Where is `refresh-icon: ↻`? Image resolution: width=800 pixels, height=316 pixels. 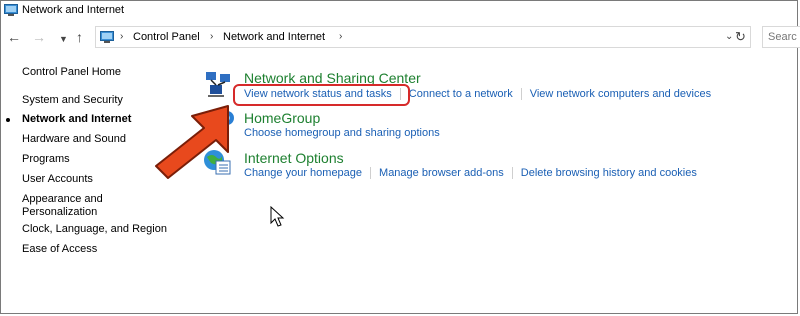
refresh-icon: ↻ is located at coordinates (740, 37).